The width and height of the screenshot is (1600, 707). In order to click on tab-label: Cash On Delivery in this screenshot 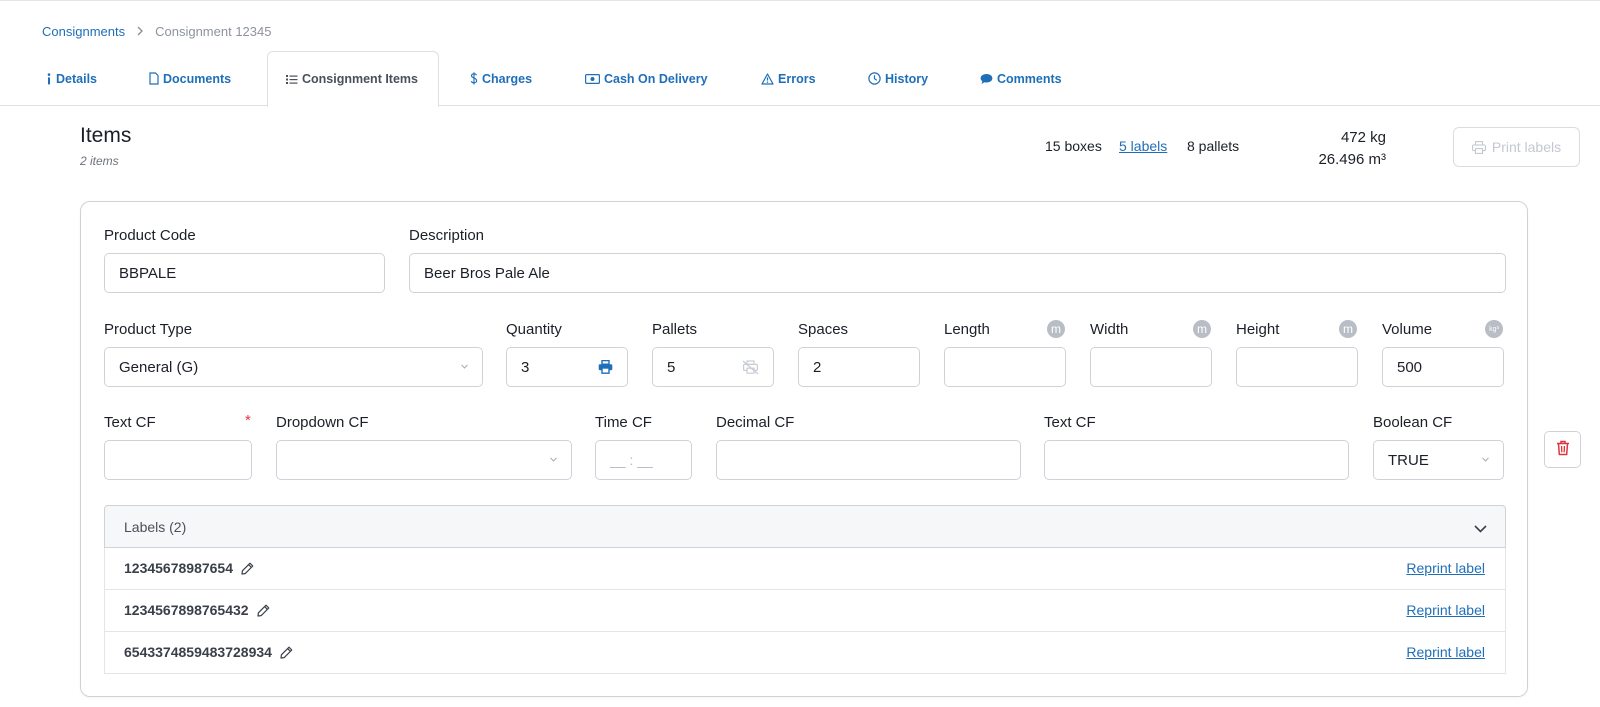, I will do `click(656, 78)`.